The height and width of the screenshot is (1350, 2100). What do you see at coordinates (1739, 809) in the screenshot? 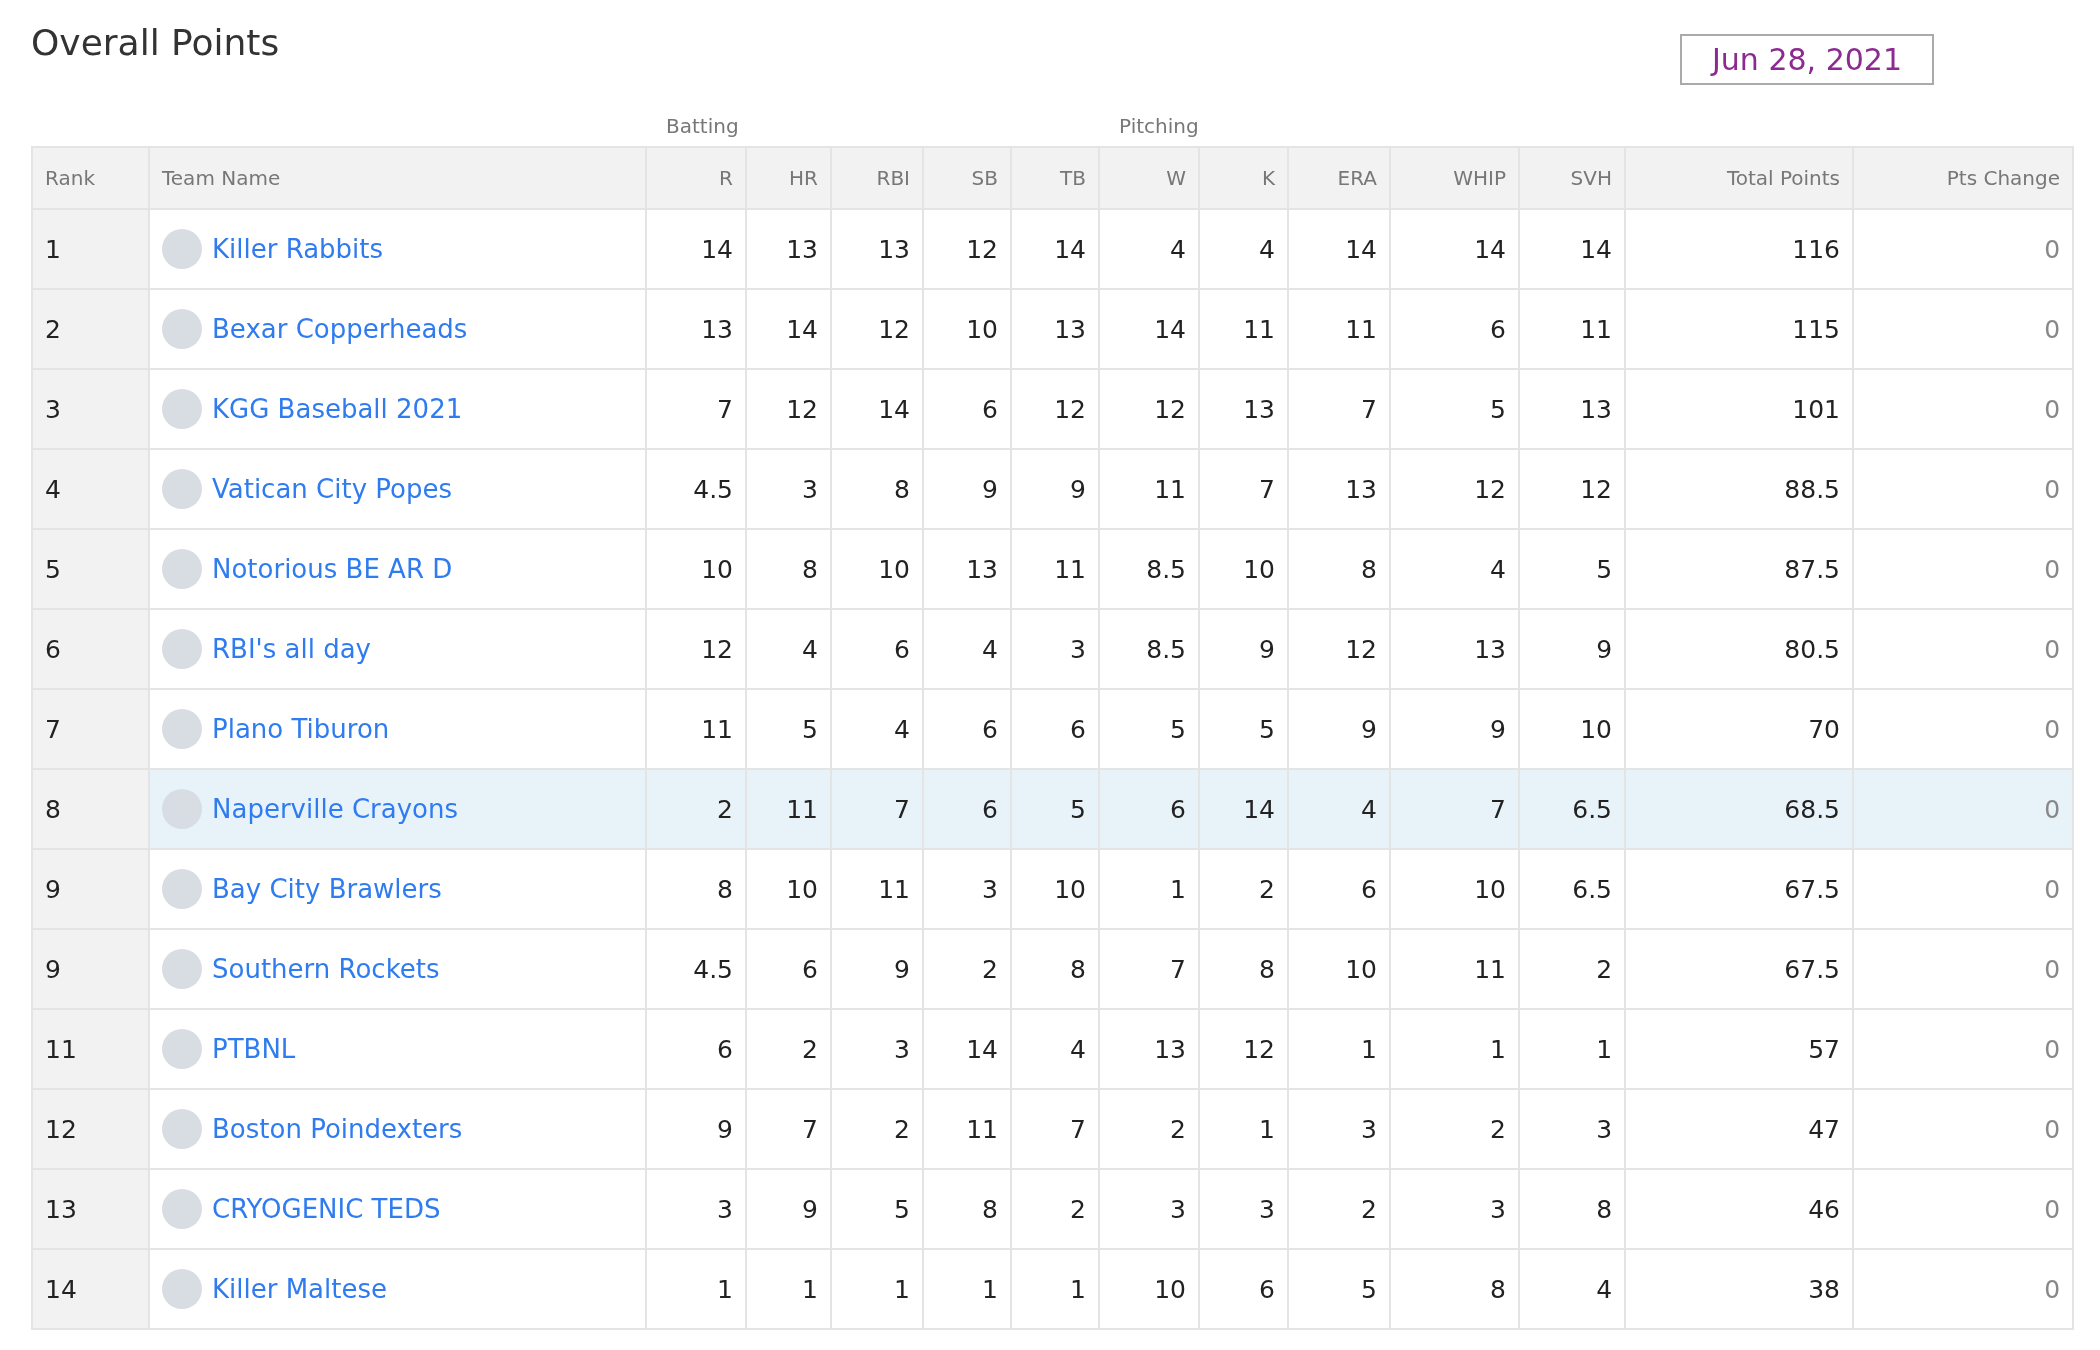
I see `table-cell: 68.5` at bounding box center [1739, 809].